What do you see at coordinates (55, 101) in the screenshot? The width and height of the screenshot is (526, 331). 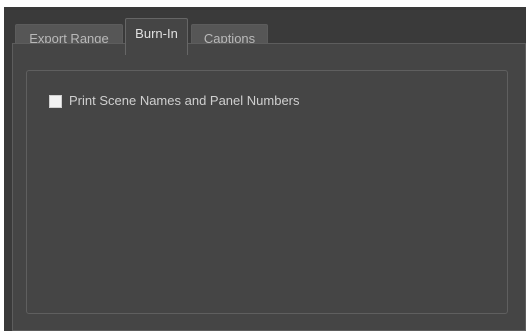 I see `print-scene-names-checkbox` at bounding box center [55, 101].